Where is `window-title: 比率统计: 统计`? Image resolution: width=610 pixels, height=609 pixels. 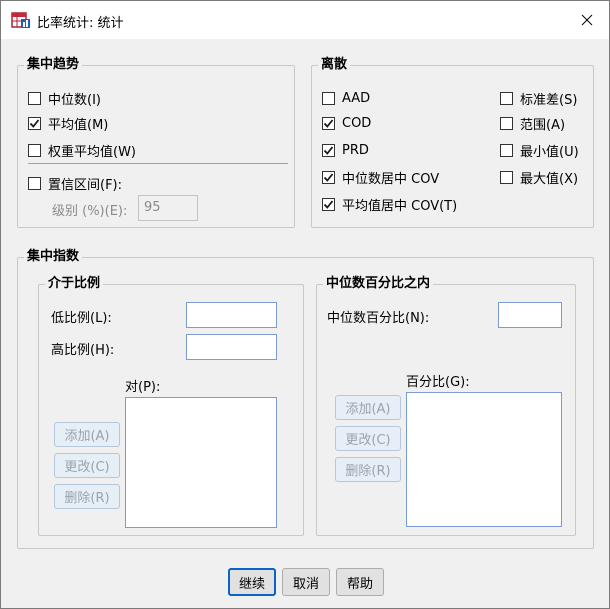 window-title: 比率统计: 统计 is located at coordinates (80, 23).